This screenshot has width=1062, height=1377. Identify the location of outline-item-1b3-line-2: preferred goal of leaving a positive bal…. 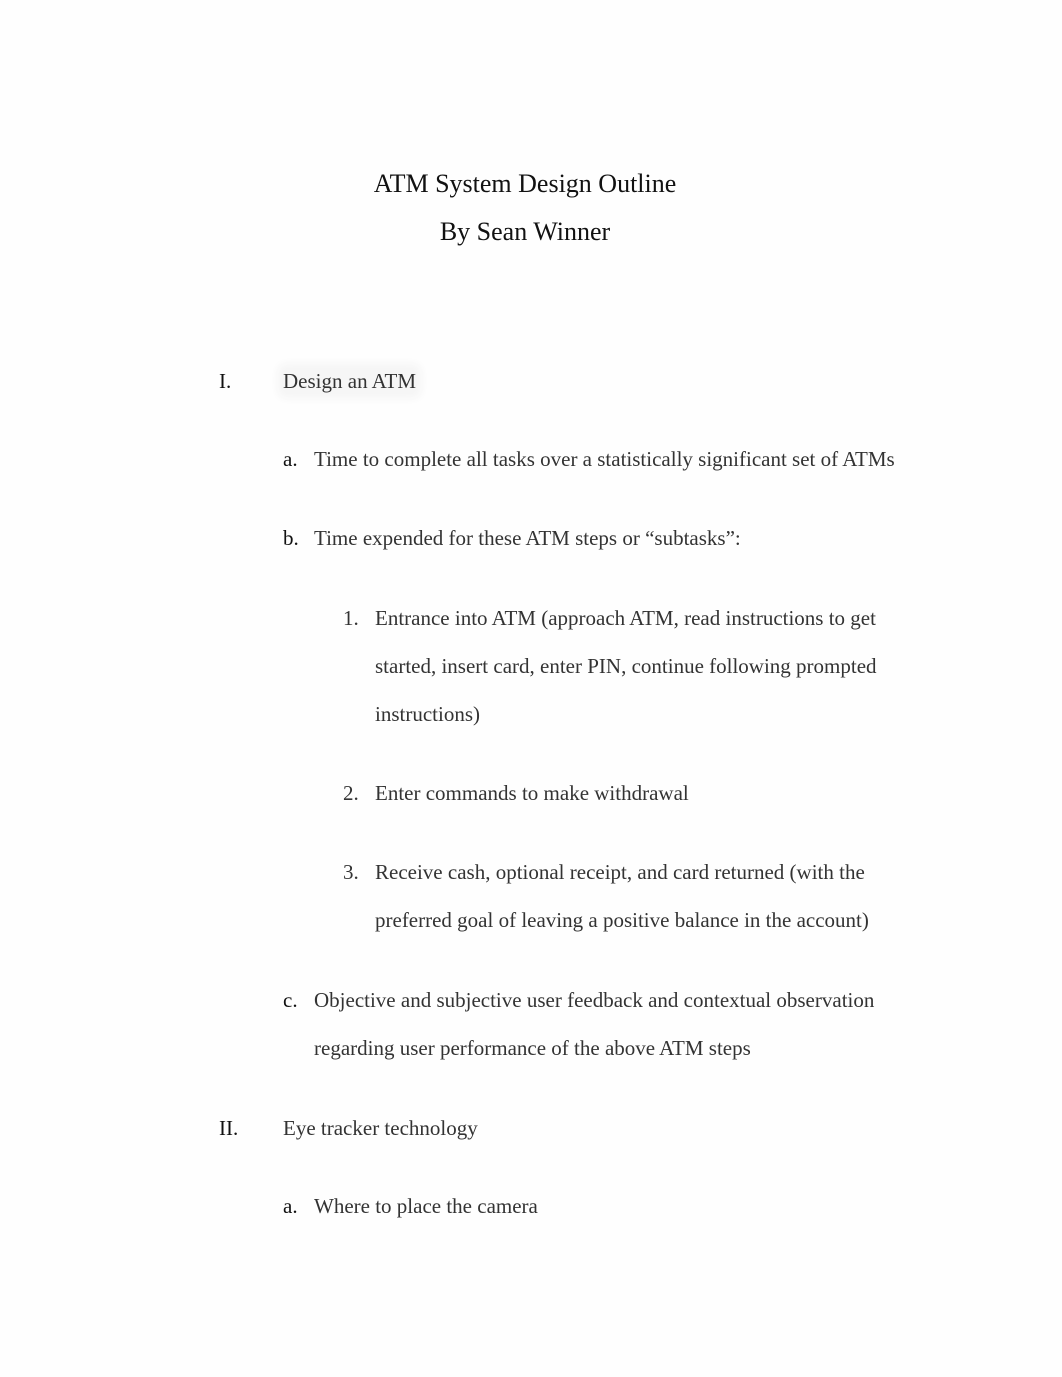
(622, 920).